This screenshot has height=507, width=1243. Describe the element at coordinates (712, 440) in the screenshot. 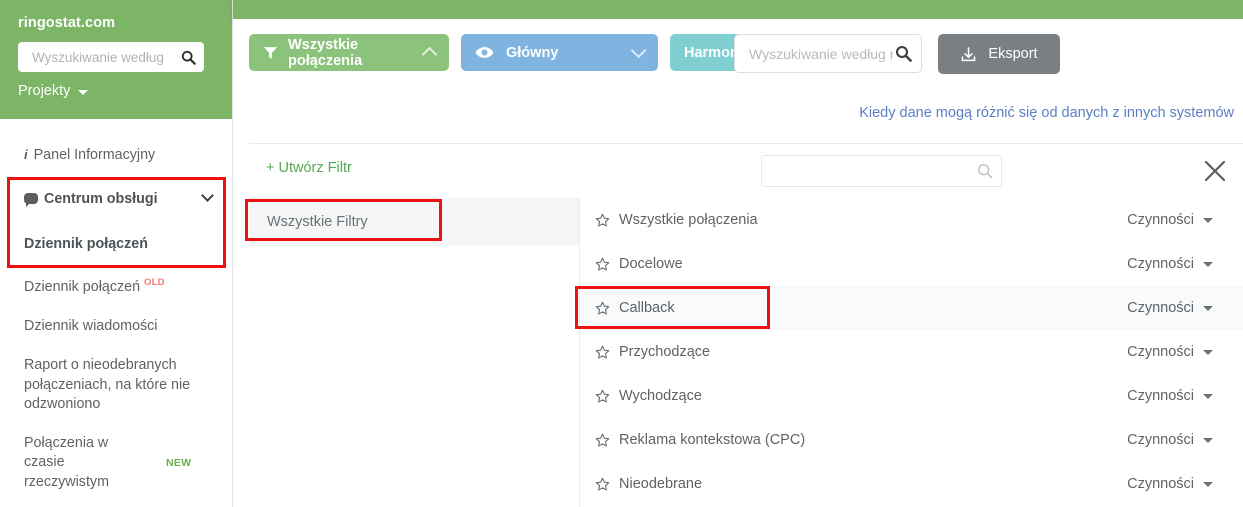

I see `filter-name: Reklama kontekstowa (CPC)` at that location.